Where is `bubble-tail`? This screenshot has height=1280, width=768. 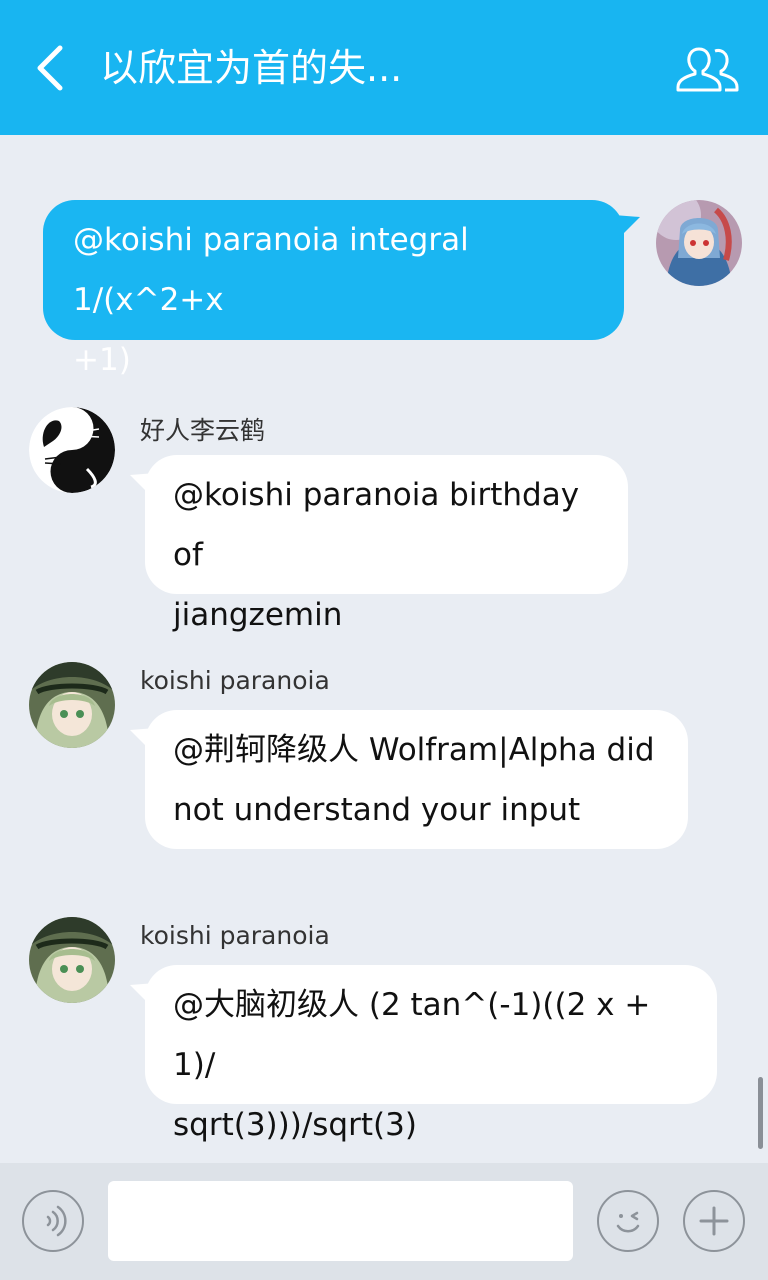
bubble-tail is located at coordinates (627, 226).